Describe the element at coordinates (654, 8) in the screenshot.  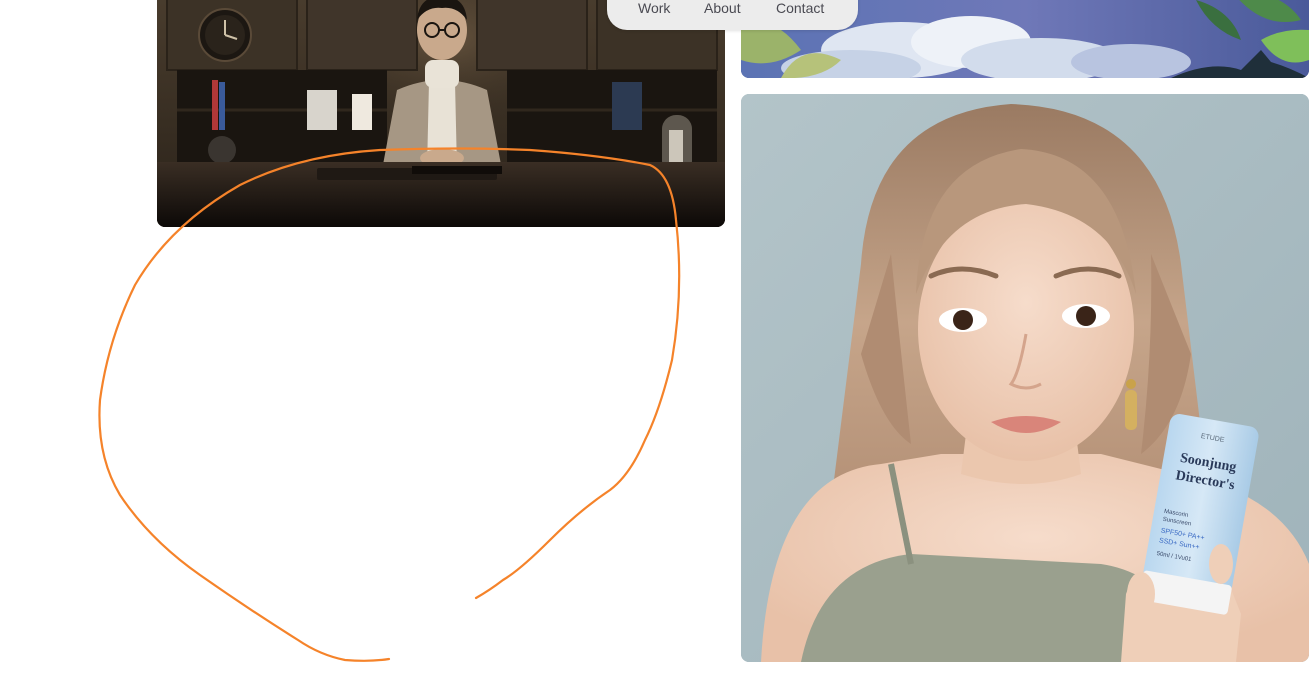
I see `nav-link-work: Work` at that location.